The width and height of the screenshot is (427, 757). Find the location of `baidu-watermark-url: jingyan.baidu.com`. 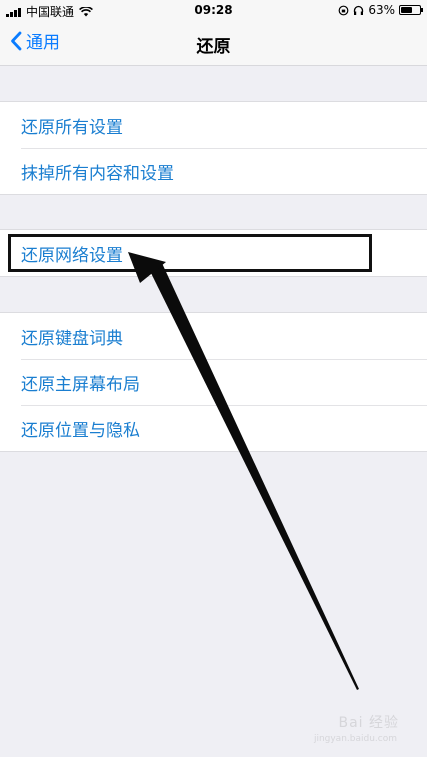

baidu-watermark-url: jingyan.baidu.com is located at coordinates (355, 739).